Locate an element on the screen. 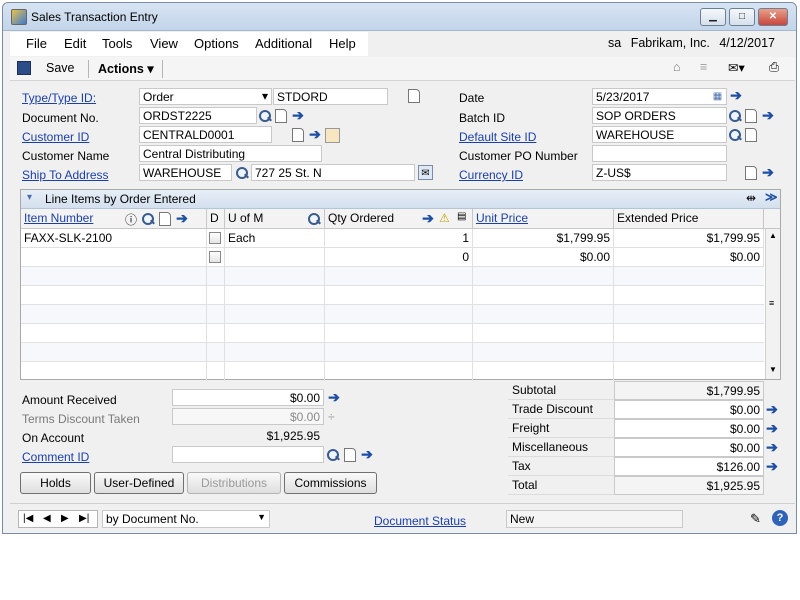 The height and width of the screenshot is (600, 800). comment-expand-icon: ➔ is located at coordinates (367, 454).